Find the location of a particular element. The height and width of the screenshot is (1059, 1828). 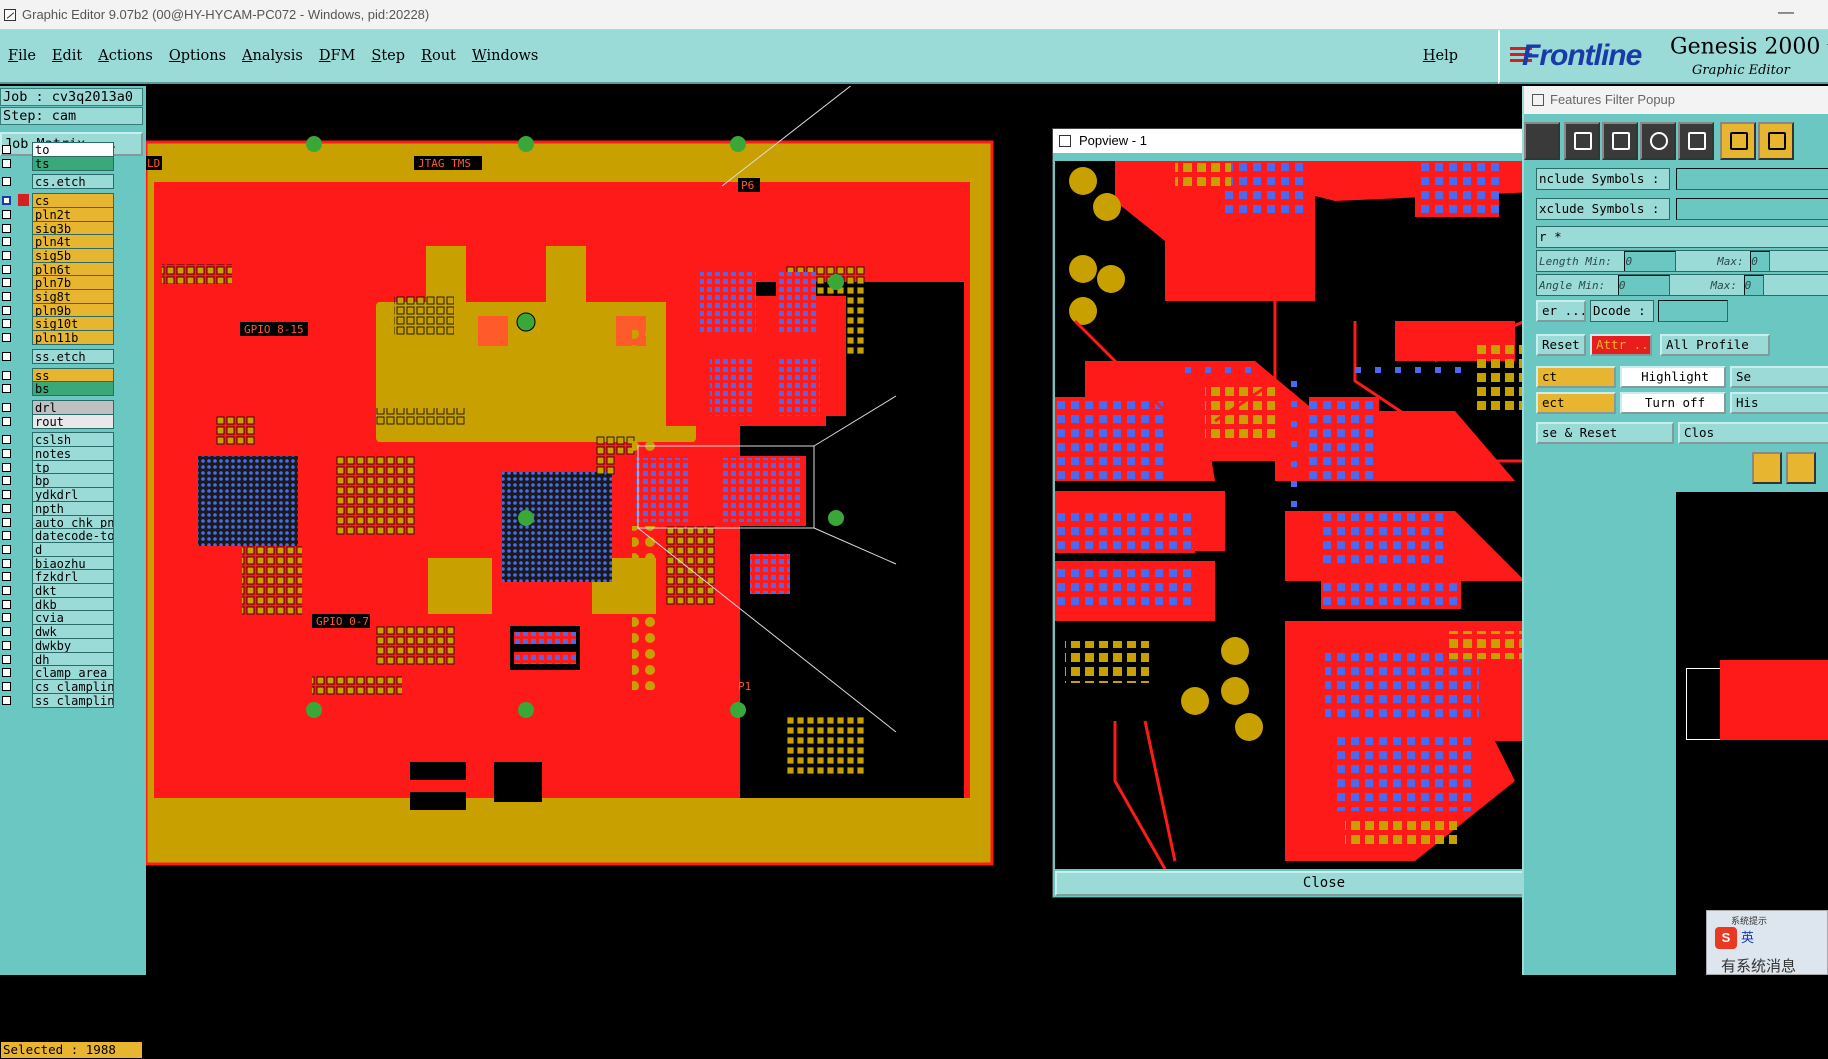

filter-rotate-icon is located at coordinates (1658, 141).